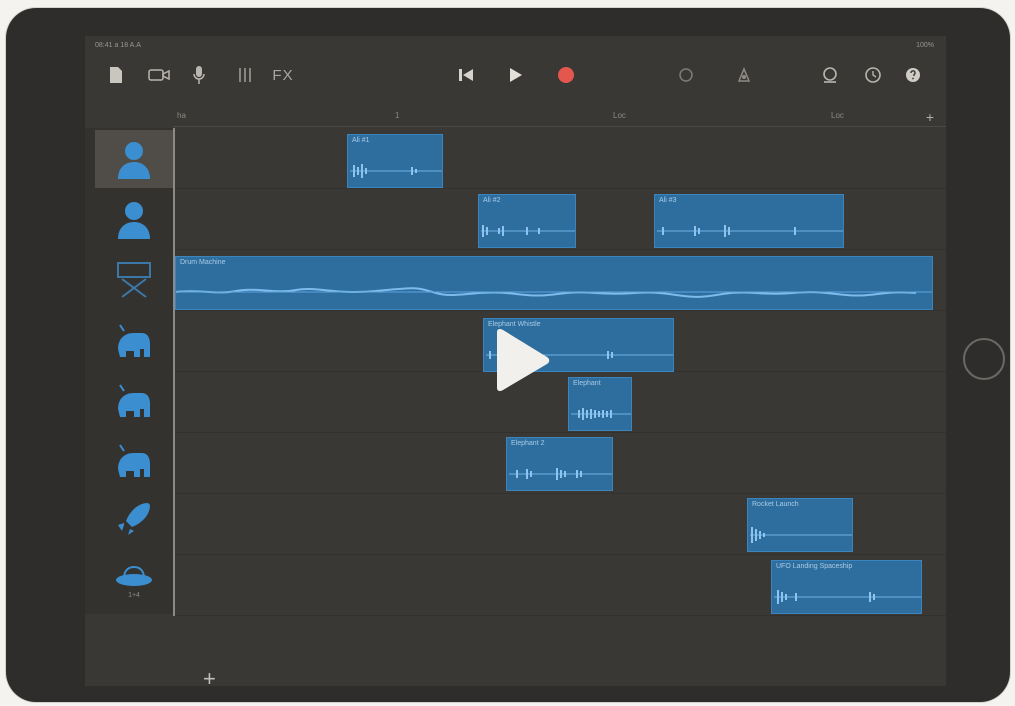  I want to click on play-icon, so click(516, 75).